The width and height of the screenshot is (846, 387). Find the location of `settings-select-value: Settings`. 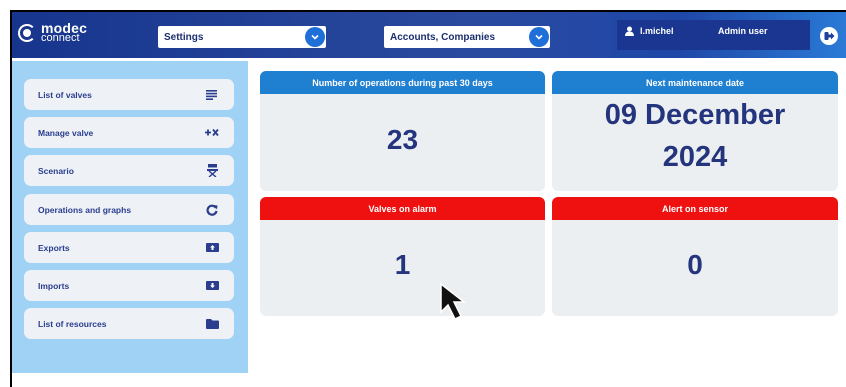

settings-select-value: Settings is located at coordinates (184, 37).